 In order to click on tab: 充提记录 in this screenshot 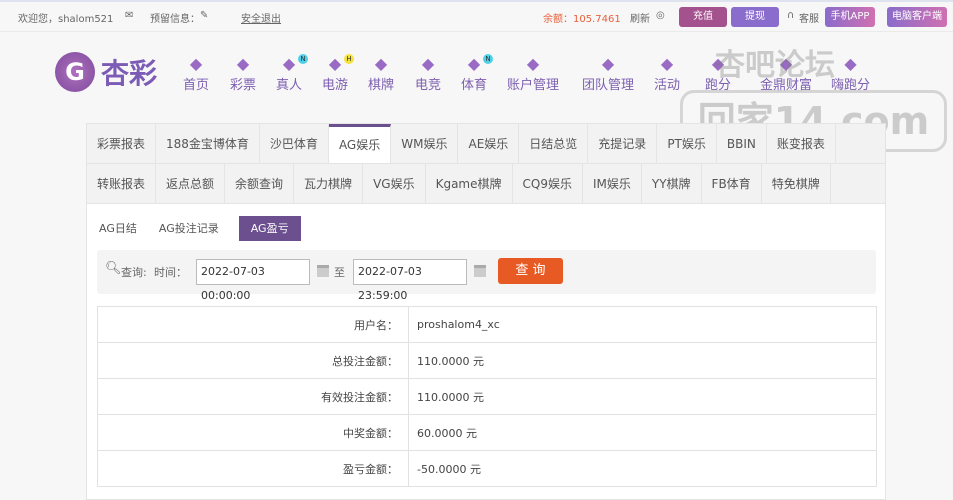, I will do `click(623, 143)`.